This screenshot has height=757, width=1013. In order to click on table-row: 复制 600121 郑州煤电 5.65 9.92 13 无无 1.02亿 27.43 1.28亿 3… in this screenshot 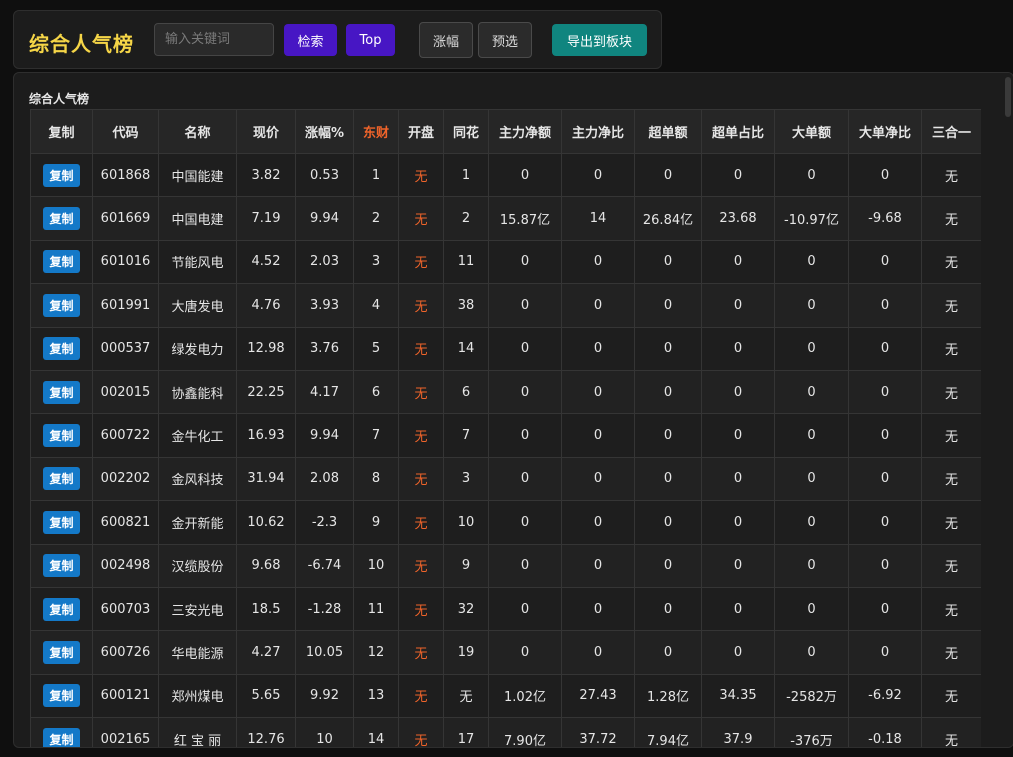, I will do `click(505, 696)`.